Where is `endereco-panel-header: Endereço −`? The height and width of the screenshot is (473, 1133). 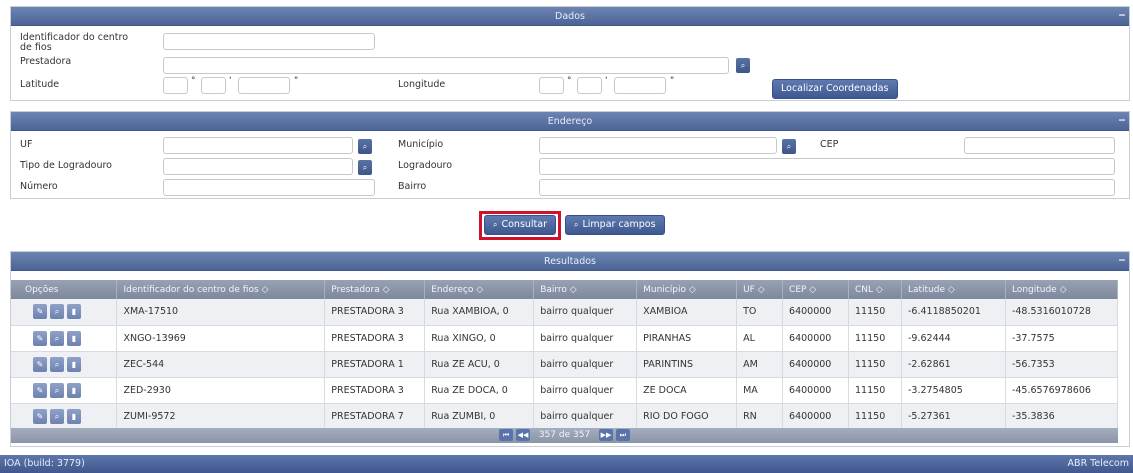
endereco-panel-header: Endereço − is located at coordinates (570, 121).